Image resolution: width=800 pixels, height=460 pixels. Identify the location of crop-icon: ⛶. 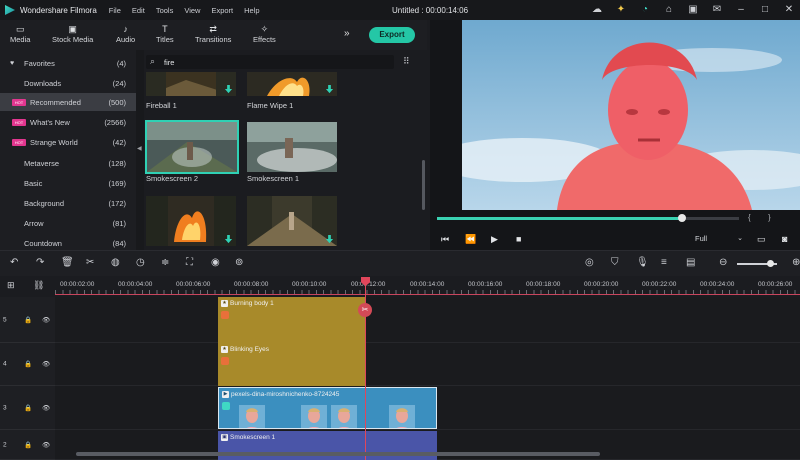
(189, 262).